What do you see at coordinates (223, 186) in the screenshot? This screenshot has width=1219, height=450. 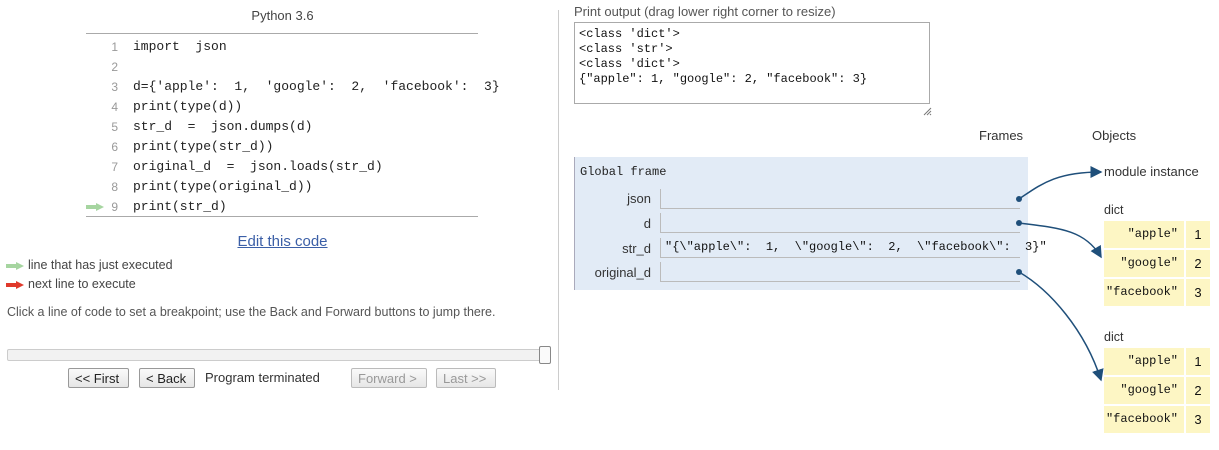 I see `code-text: print(type(original_d))` at bounding box center [223, 186].